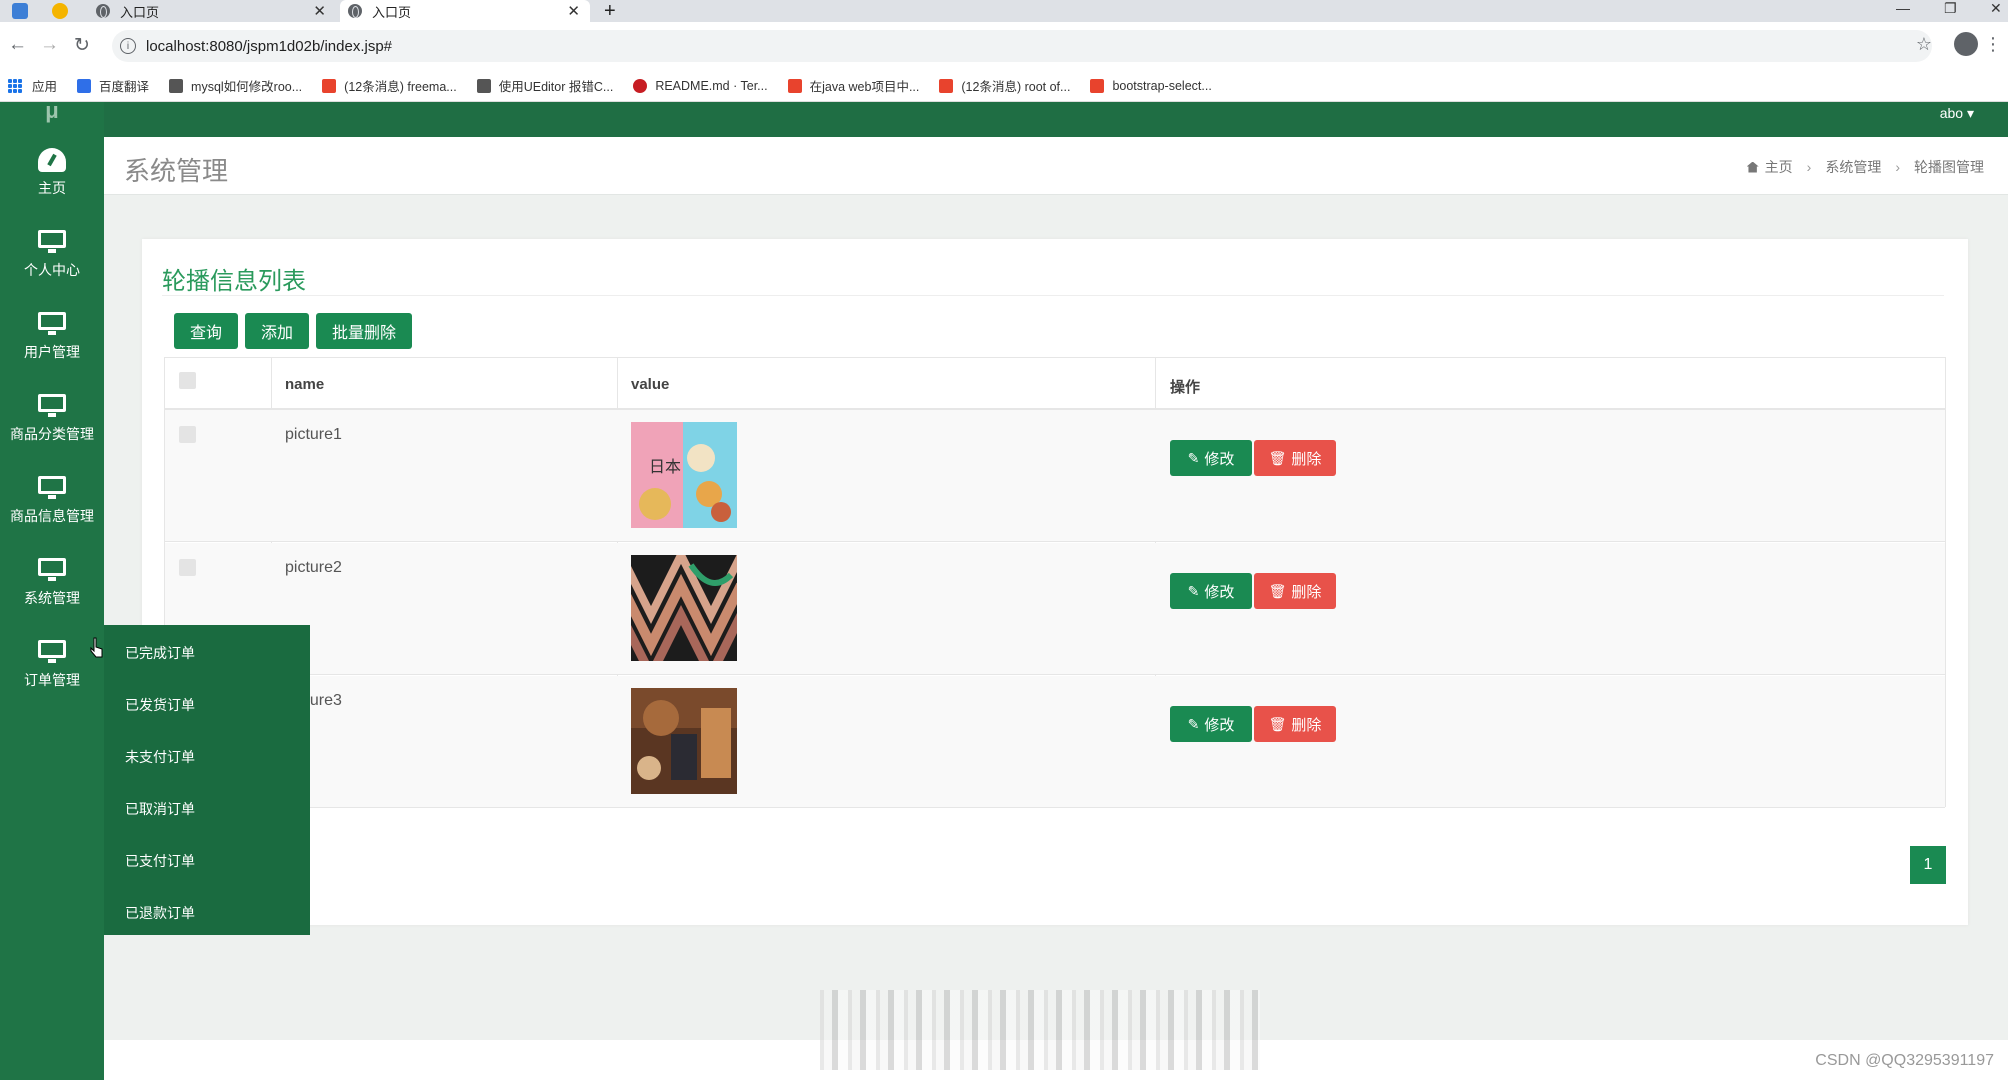 The image size is (2008, 1080). What do you see at coordinates (1752, 167) in the screenshot?
I see `home-icon` at bounding box center [1752, 167].